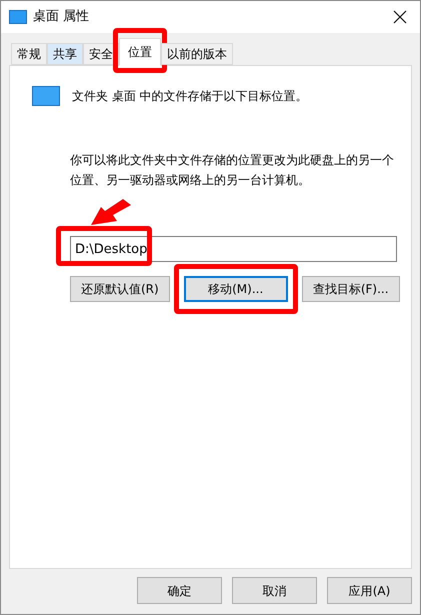 The height and width of the screenshot is (615, 421). I want to click on dialog-button: 取消, so click(274, 590).